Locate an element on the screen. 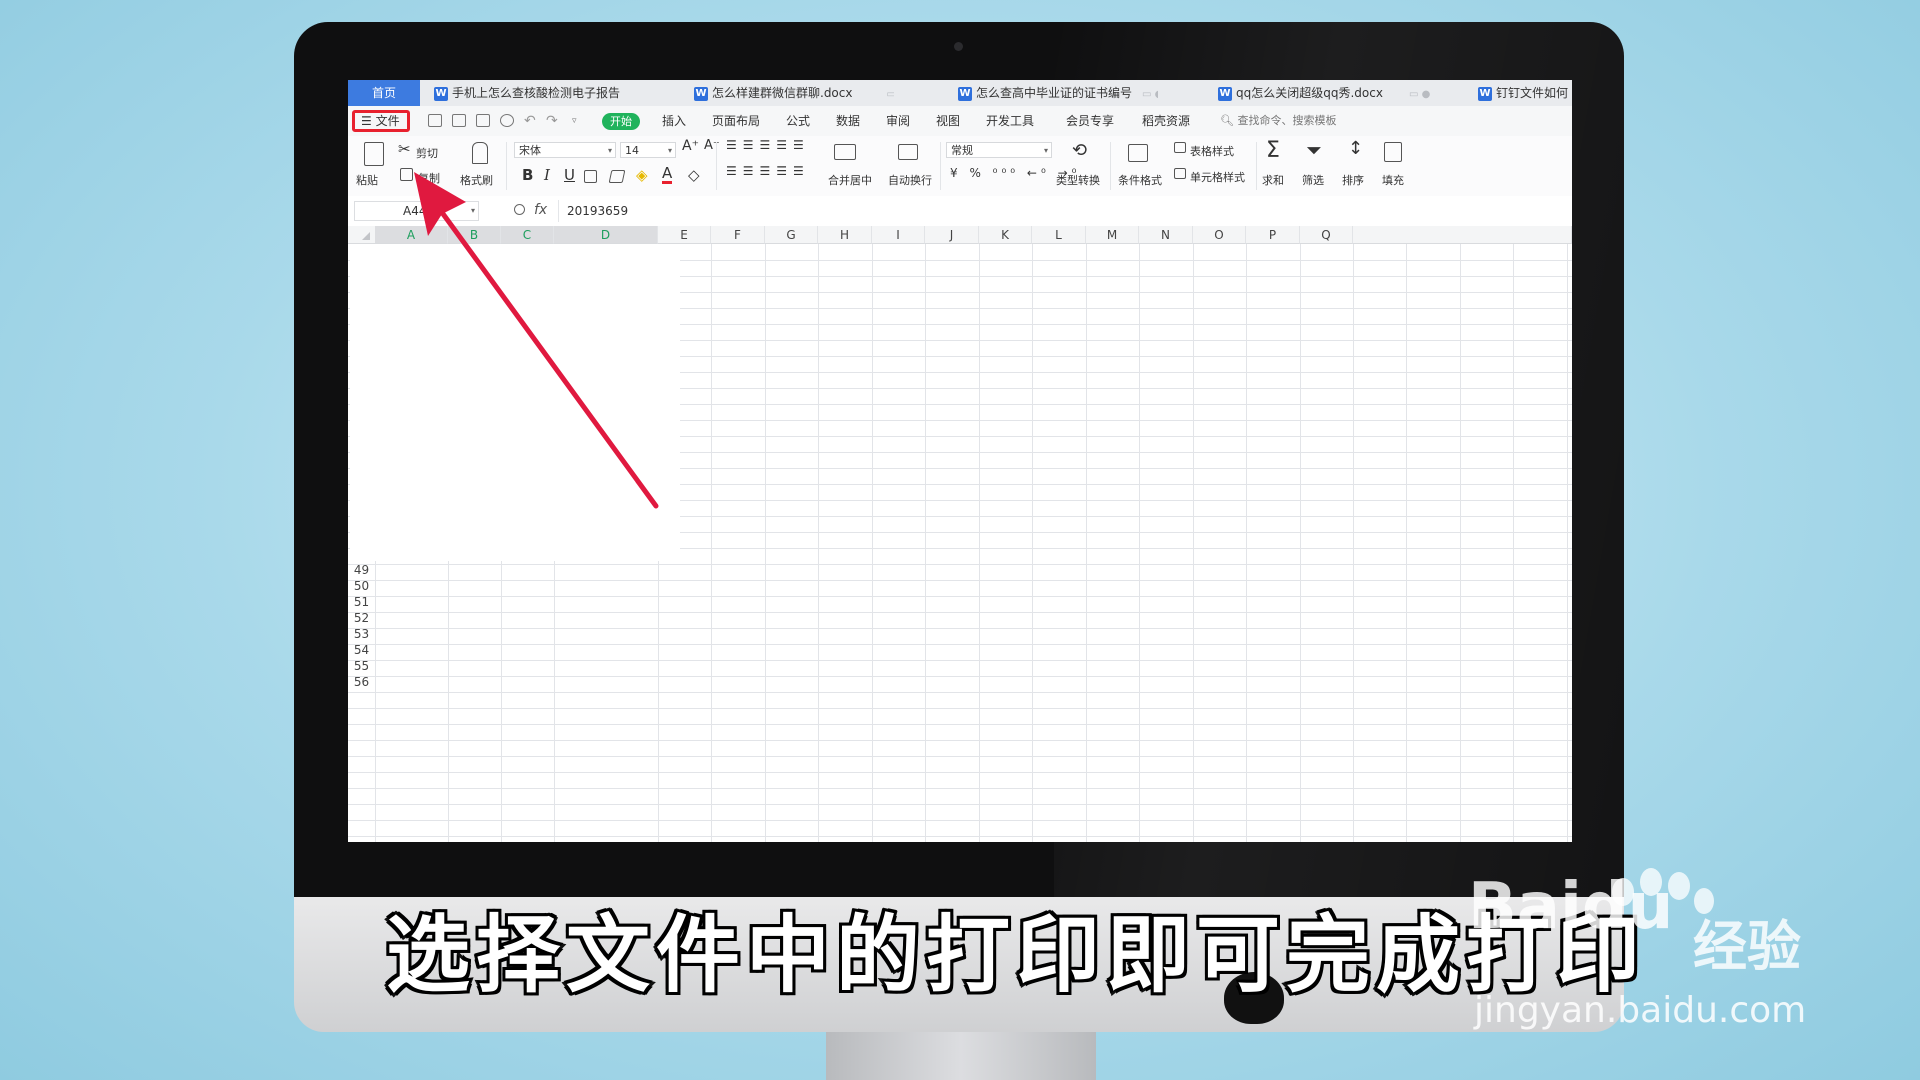 Image resolution: width=1920 pixels, height=1080 pixels. table-style-button: 表格样式 is located at coordinates (1212, 151).